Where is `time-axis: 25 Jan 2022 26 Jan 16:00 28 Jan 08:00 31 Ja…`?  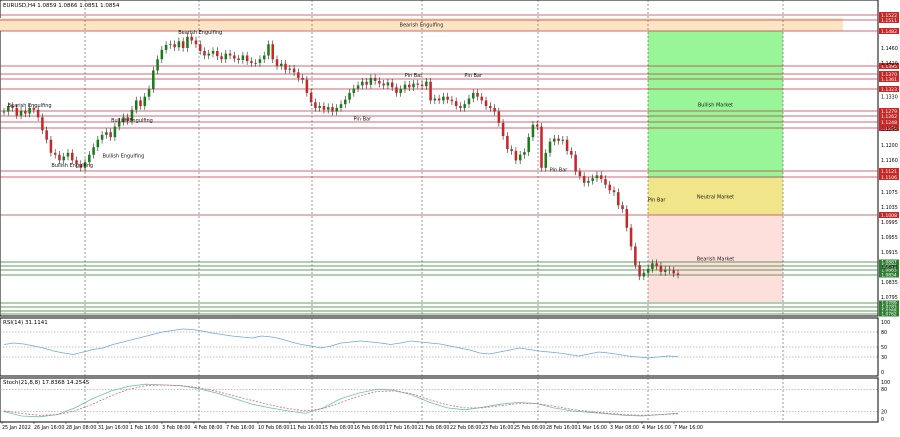
time-axis: 25 Jan 2022 26 Jan 16:00 28 Jan 08:00 31 Ja… is located at coordinates (352, 426).